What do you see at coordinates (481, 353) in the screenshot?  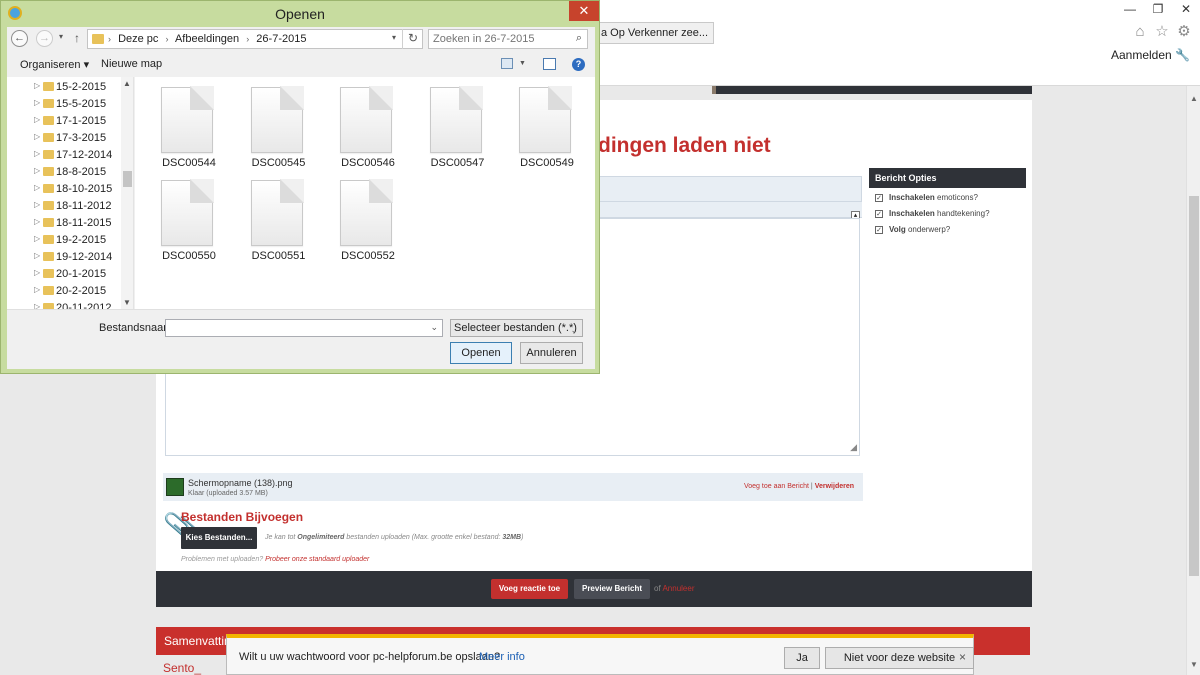 I see `open-button: Openen` at bounding box center [481, 353].